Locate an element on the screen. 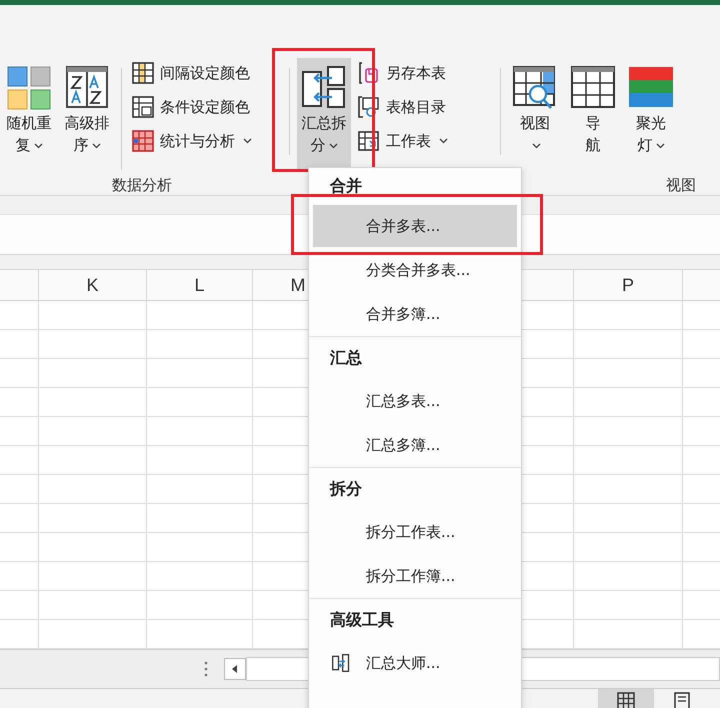 The height and width of the screenshot is (708, 720). menu-section-title: 合并 is located at coordinates (346, 186).